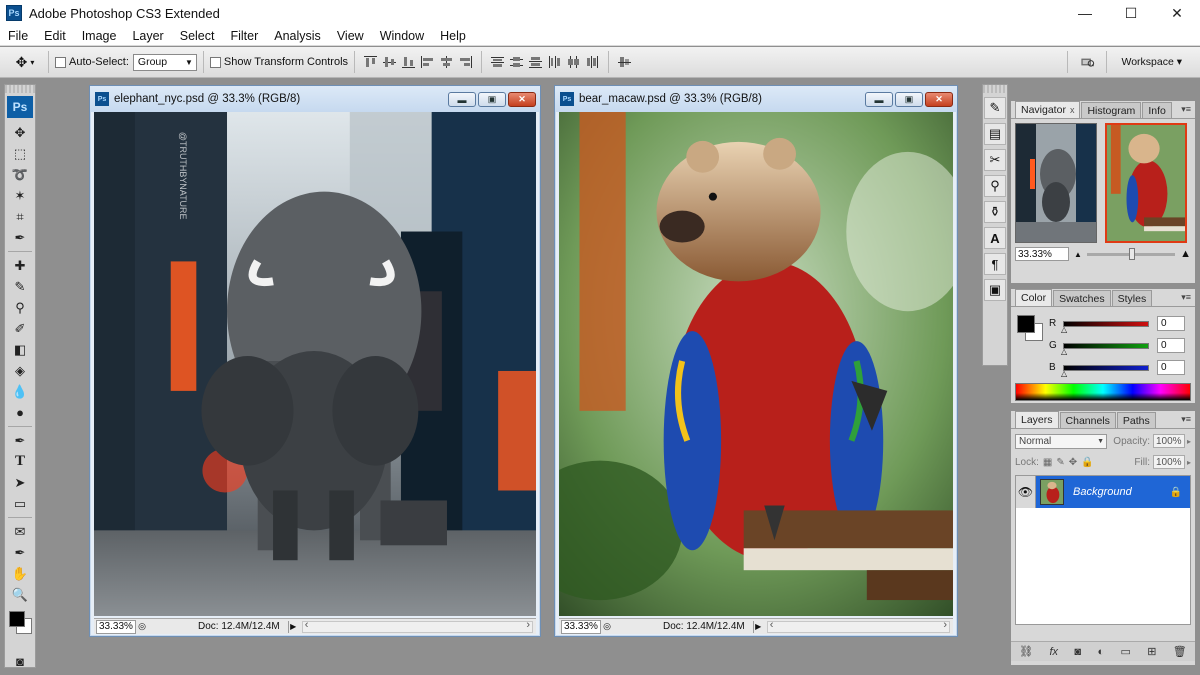 The image size is (1200, 675). What do you see at coordinates (1060, 462) in the screenshot?
I see `lock-pixels-icon: ✎` at bounding box center [1060, 462].